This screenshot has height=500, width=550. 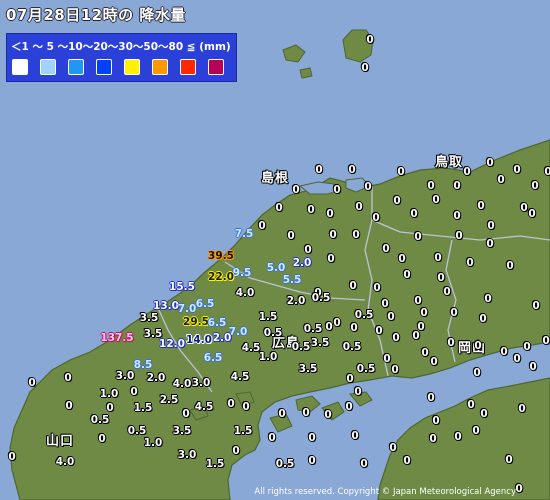 What do you see at coordinates (199, 339) in the screenshot?
I see `rainfall-value: 14.0` at bounding box center [199, 339].